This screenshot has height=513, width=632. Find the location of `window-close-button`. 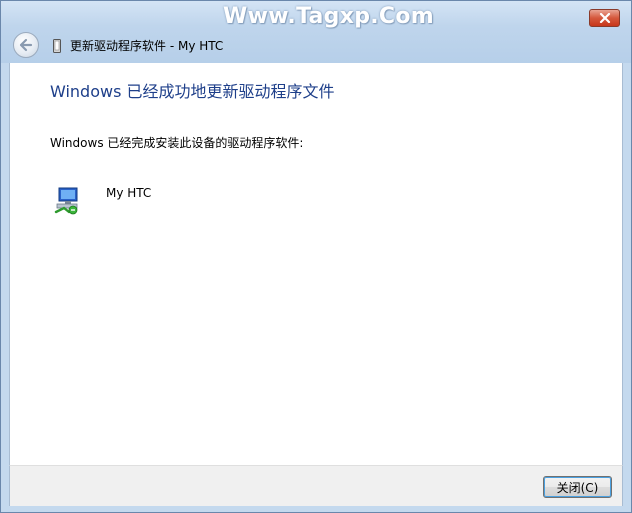

window-close-button is located at coordinates (604, 18).